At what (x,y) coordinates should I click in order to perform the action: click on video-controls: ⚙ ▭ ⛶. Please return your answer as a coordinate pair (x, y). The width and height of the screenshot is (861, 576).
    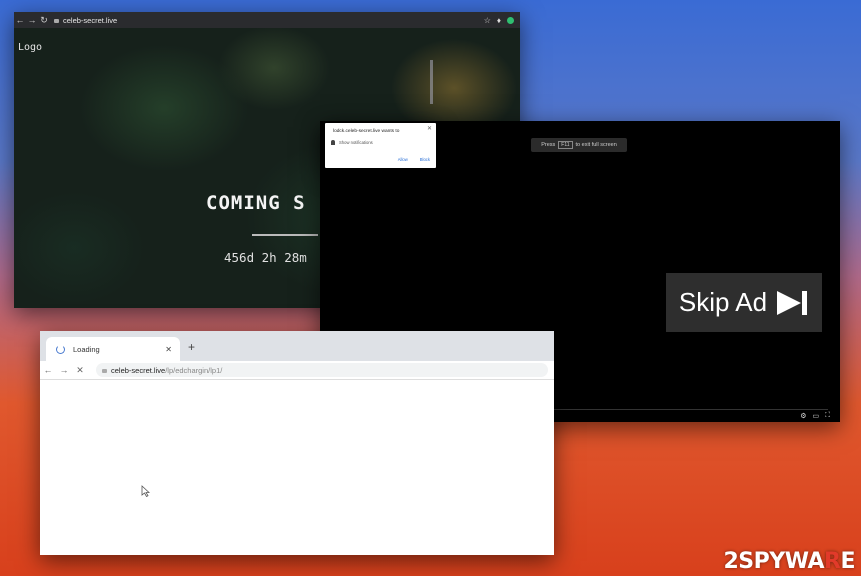
    Looking at the image, I should click on (815, 416).